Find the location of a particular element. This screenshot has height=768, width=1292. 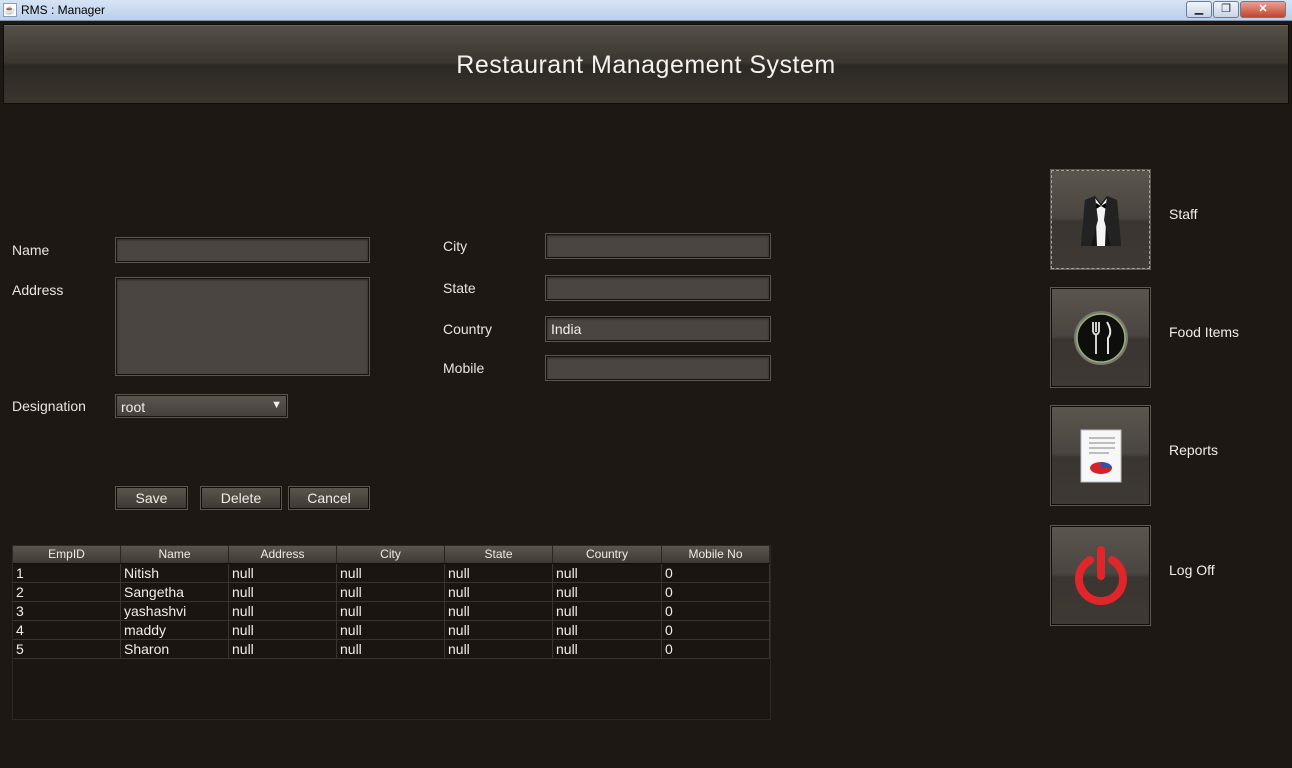

cell-empid: 2 is located at coordinates (67, 592).